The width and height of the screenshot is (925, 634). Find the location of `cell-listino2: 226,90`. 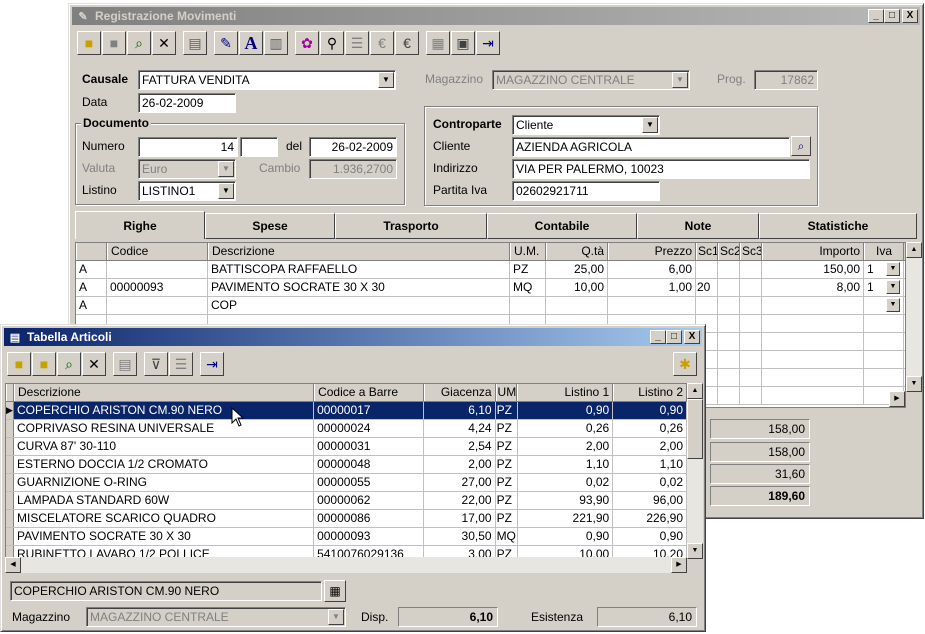

cell-listino2: 226,90 is located at coordinates (650, 518).